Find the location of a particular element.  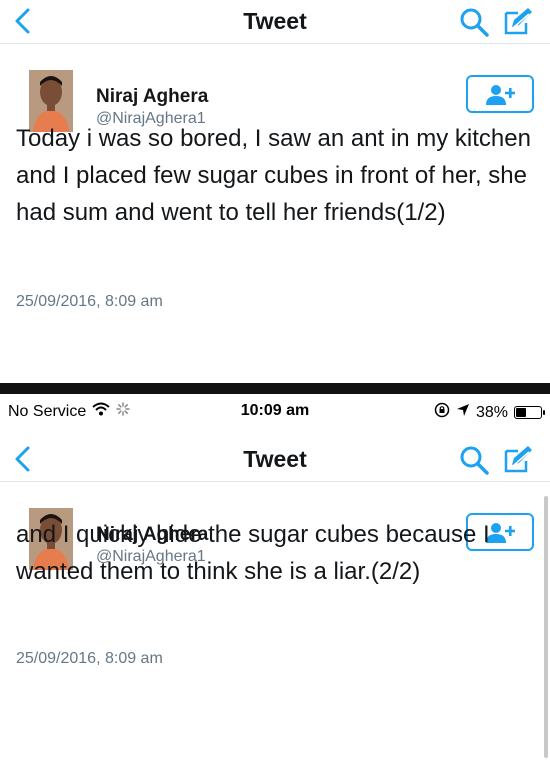

battery-percent: 38% is located at coordinates (491, 412).